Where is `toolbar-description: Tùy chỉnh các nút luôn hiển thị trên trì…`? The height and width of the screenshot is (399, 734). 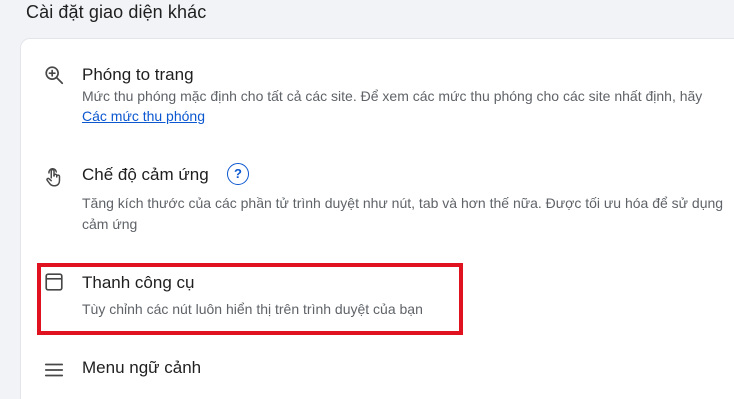 toolbar-description: Tùy chỉnh các nút luôn hiển thị trên trì… is located at coordinates (252, 309).